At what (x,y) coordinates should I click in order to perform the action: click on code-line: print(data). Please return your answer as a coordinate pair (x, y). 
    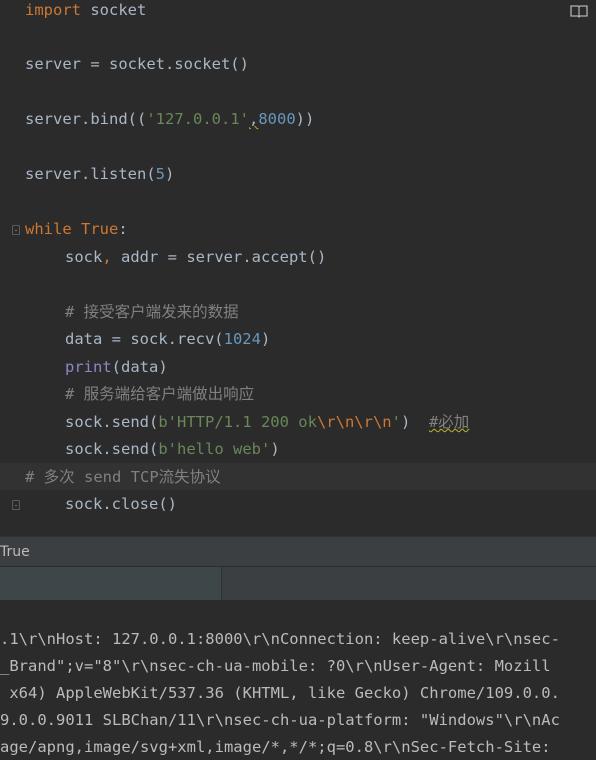
    Looking at the image, I should click on (116, 367).